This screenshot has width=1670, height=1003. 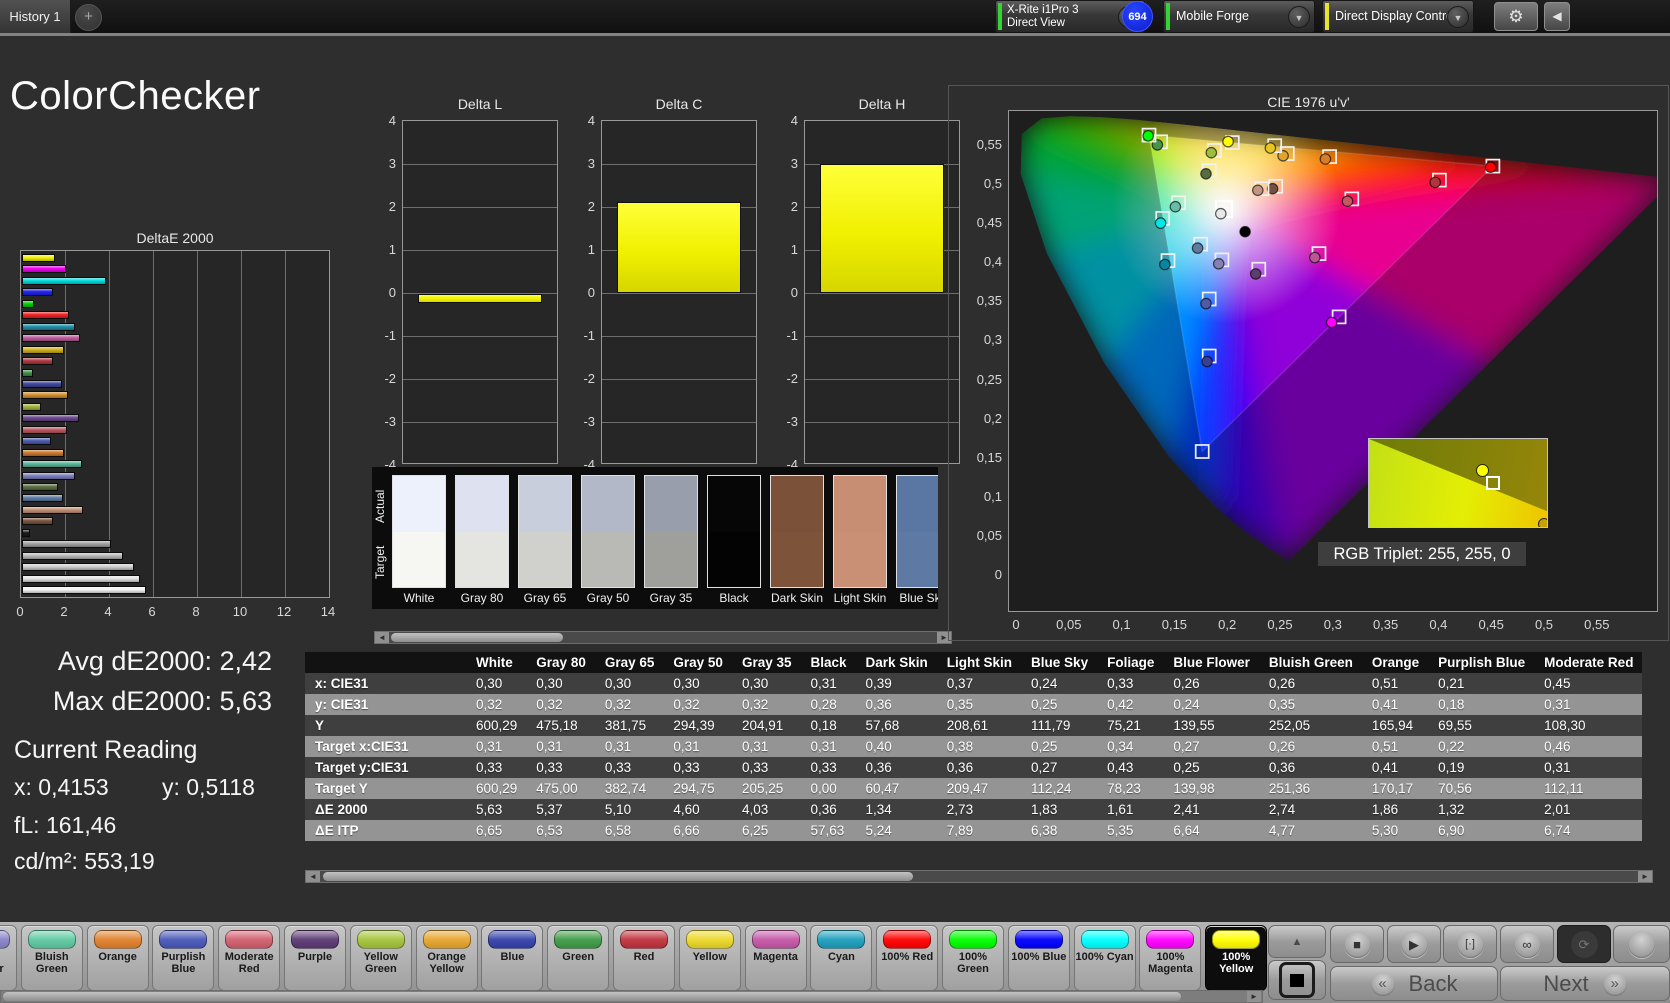 I want to click on continuous-measure-button: ∞, so click(x=1527, y=944).